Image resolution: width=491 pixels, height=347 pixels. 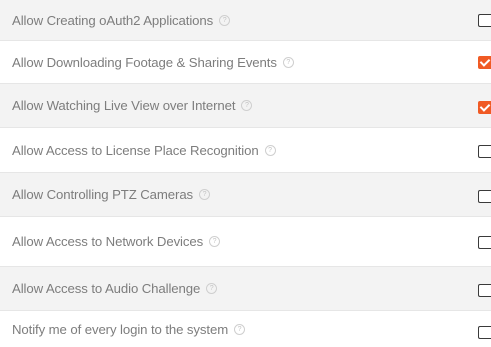 I want to click on permission-row-oauth2: Allow Creating oAuth2 Applications ?, so click(x=245, y=20).